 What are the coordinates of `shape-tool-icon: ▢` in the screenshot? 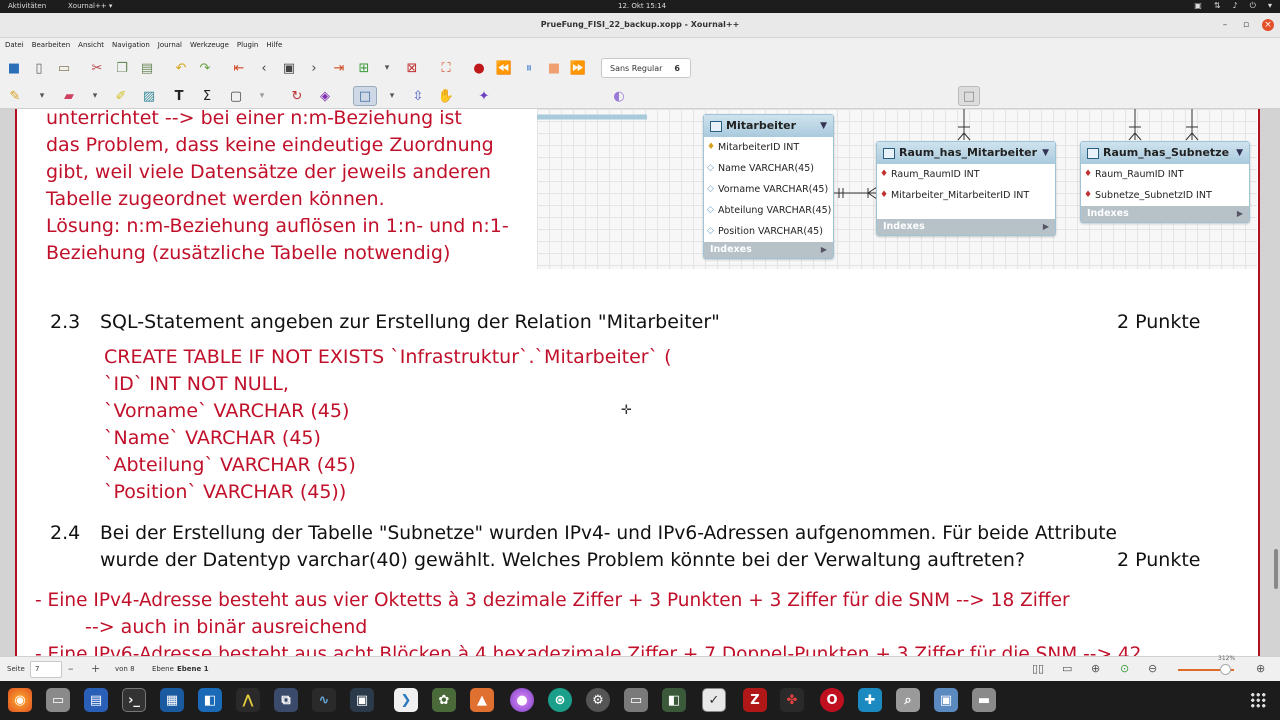 It's located at (236, 96).